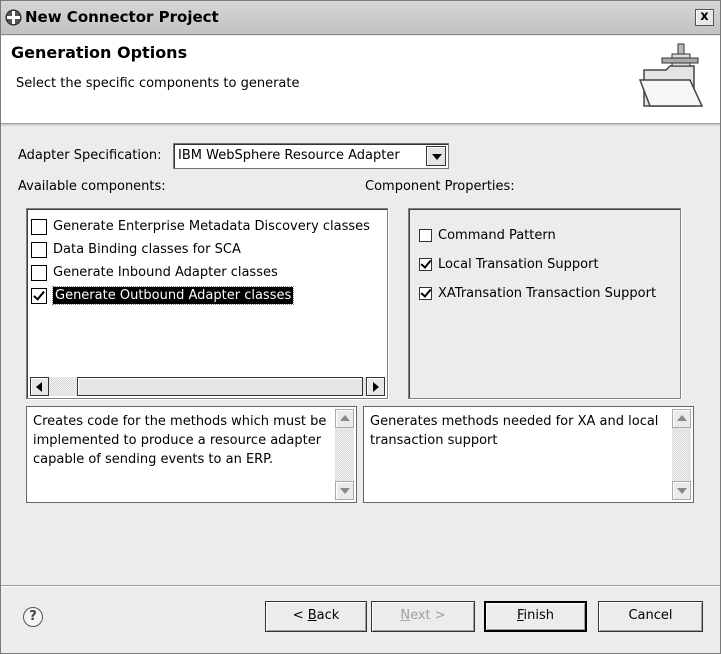 The height and width of the screenshot is (654, 721). I want to click on close-icon: x, so click(704, 16).